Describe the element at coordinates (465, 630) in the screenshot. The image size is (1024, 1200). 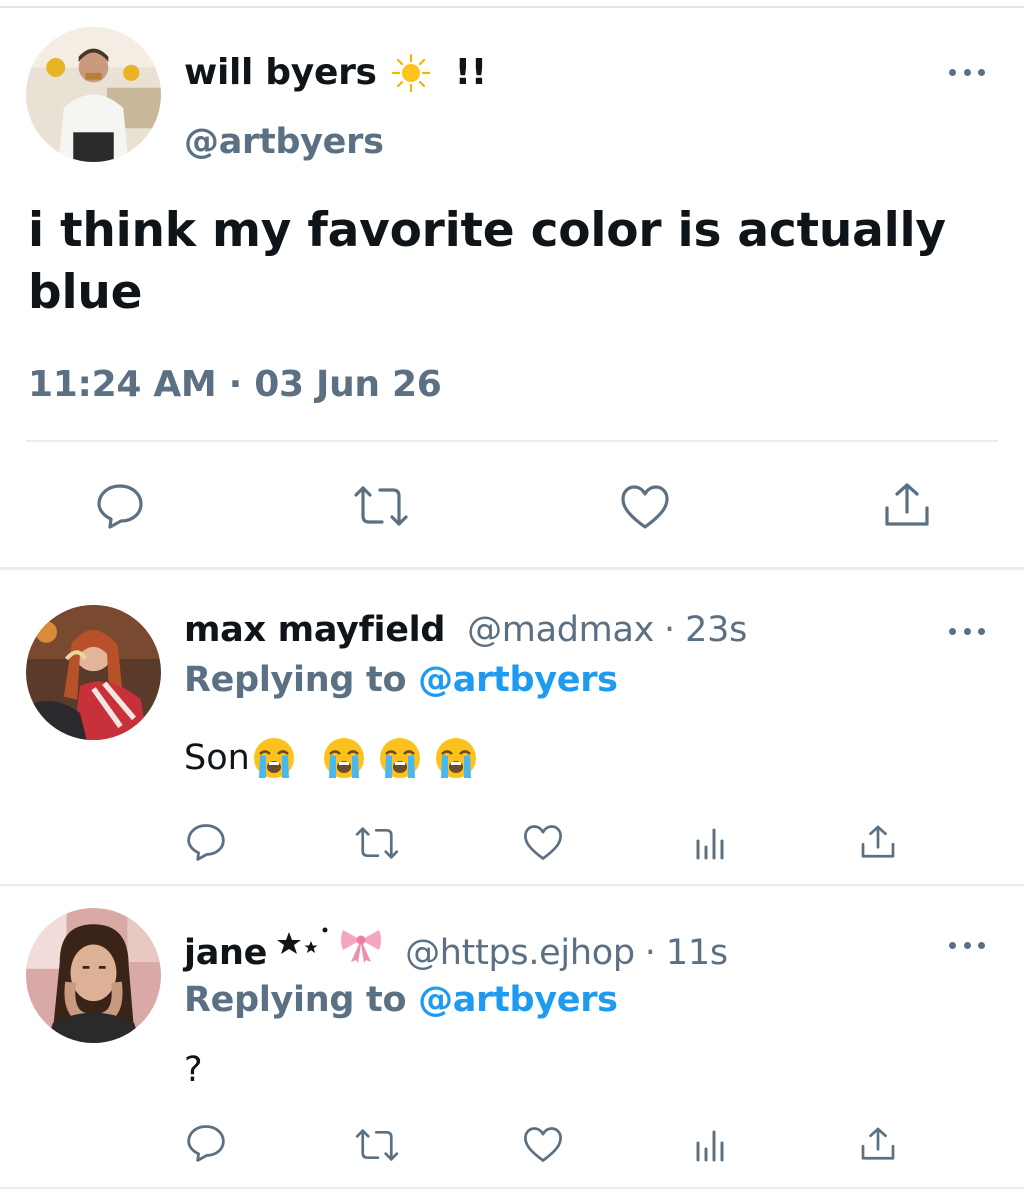
I see `reply-header: max mayfield @madmax · 23s` at that location.